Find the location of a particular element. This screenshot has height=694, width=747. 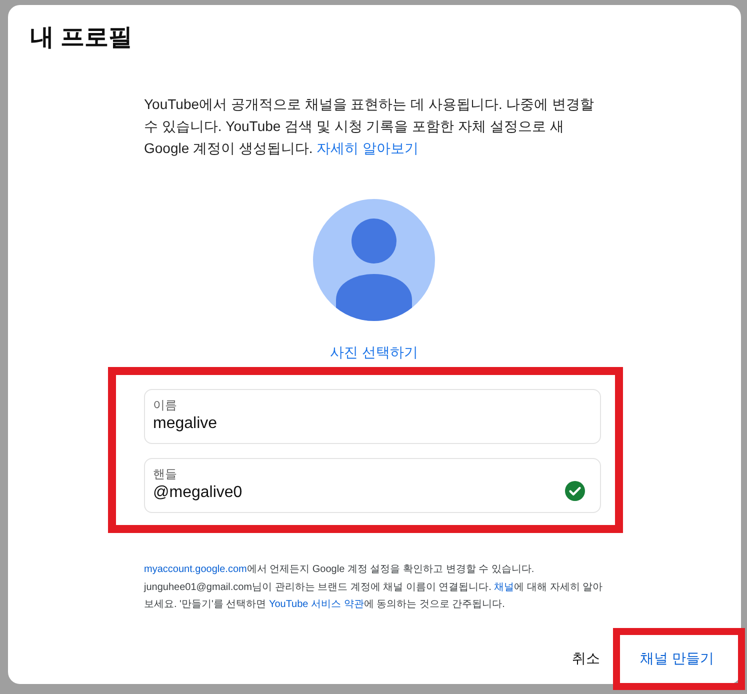

create-channel-button: 채널 만들기 is located at coordinates (677, 659).